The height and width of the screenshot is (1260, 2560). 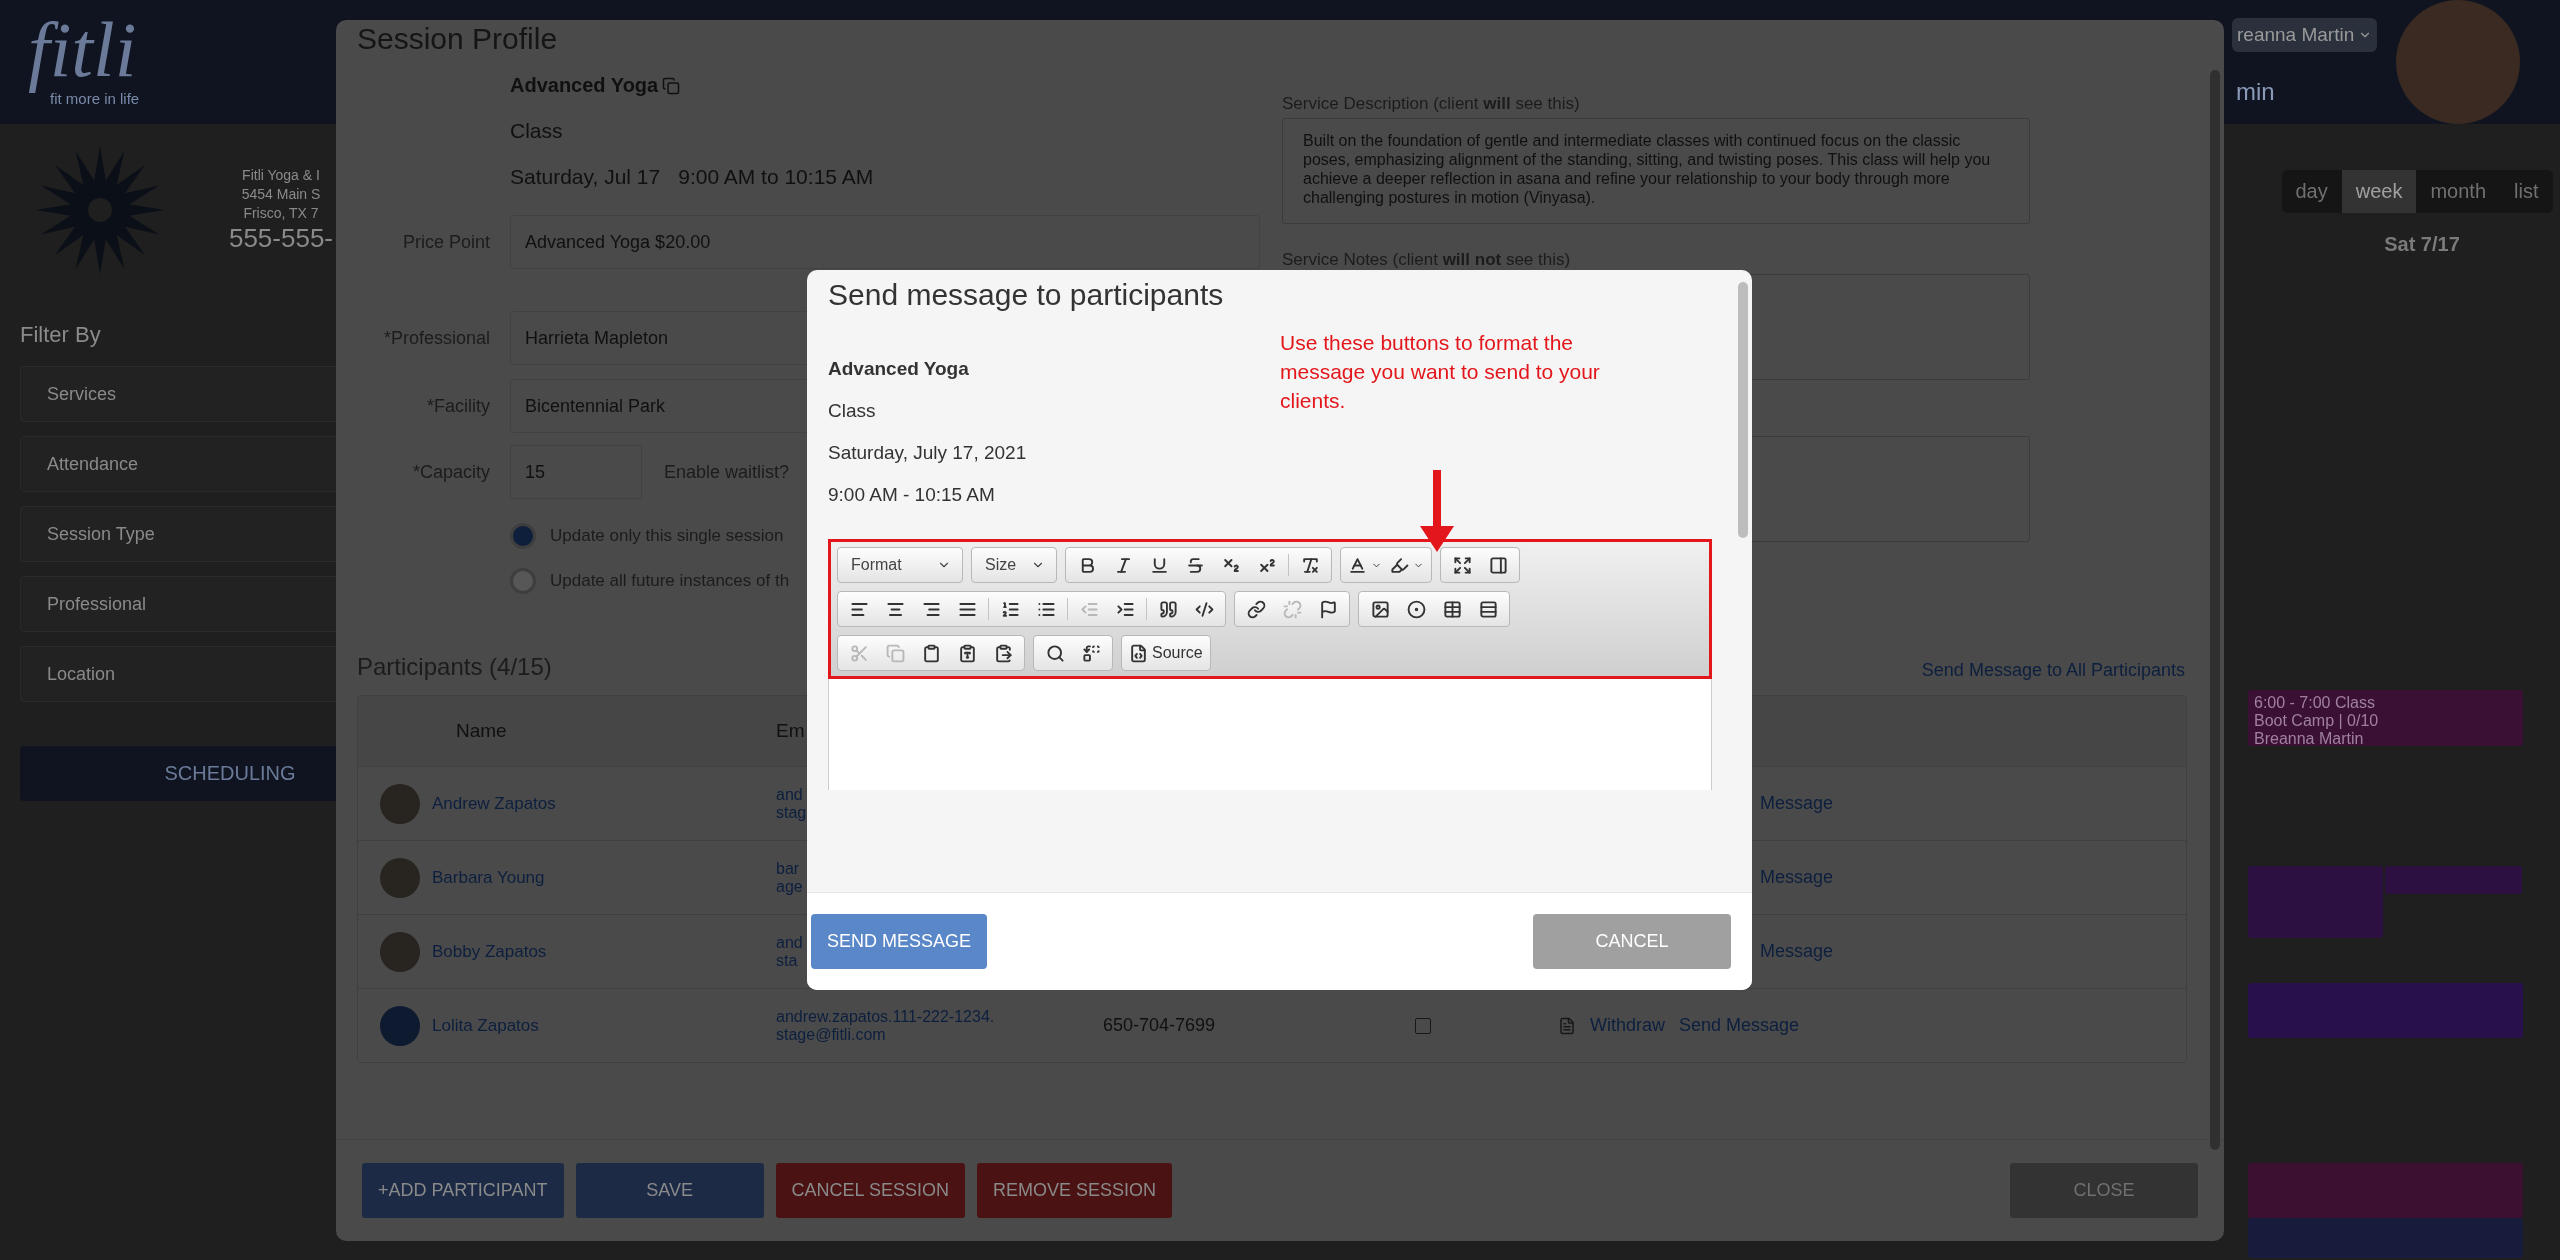 I want to click on calendar-event: 6:00 - 7:00 Class Boot Camp | 0/10 Breanna Martin, so click(x=2385, y=718).